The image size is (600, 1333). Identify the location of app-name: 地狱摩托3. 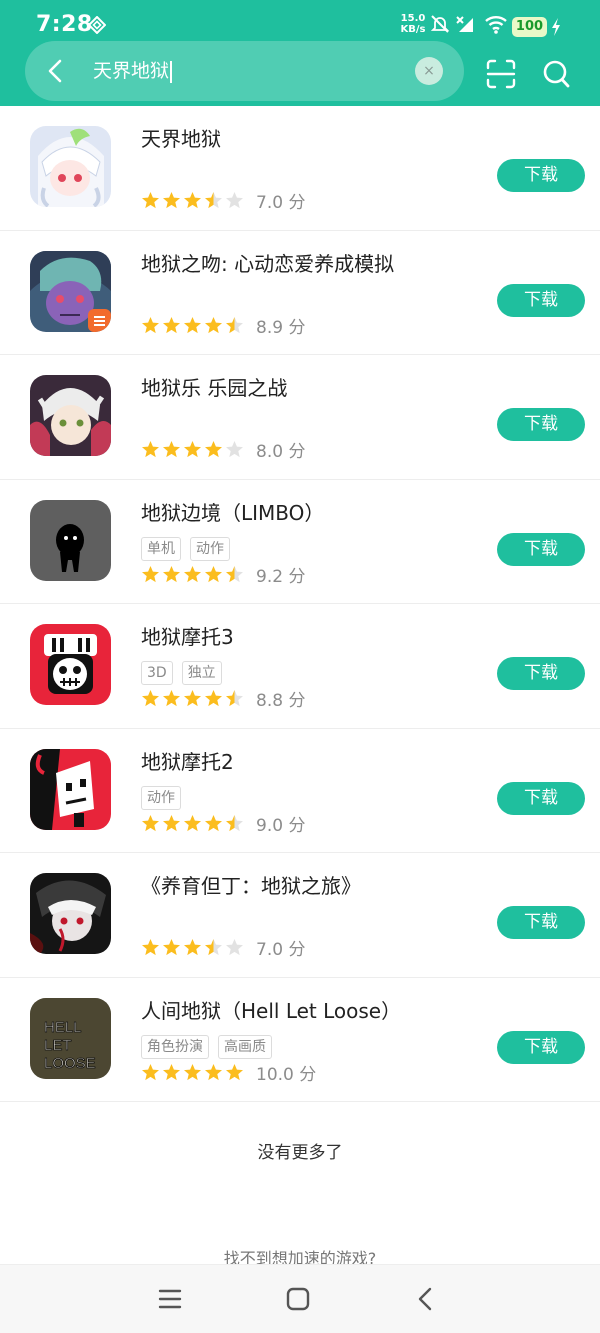
(187, 637).